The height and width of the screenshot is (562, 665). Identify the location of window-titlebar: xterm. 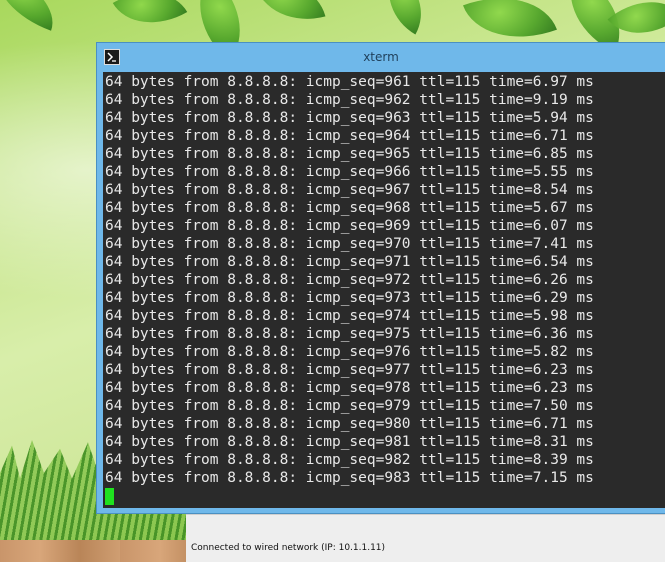
(381, 57).